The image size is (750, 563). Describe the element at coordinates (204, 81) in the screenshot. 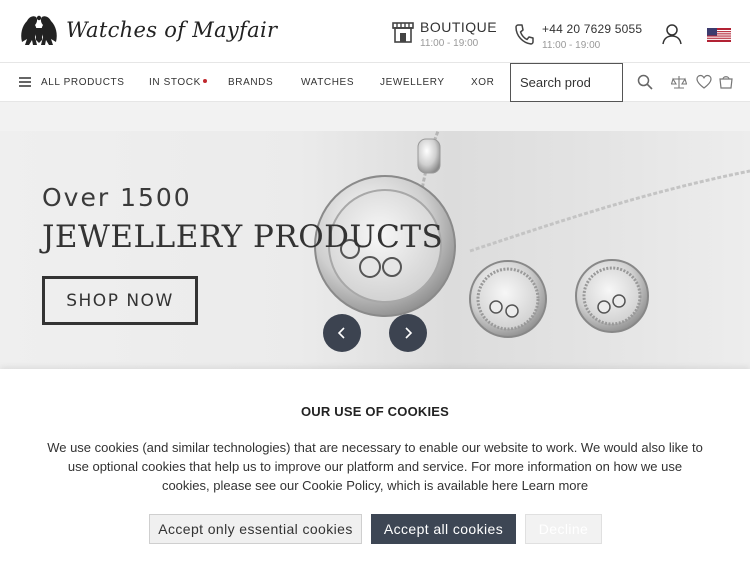

I see `new-indicator-dot` at that location.